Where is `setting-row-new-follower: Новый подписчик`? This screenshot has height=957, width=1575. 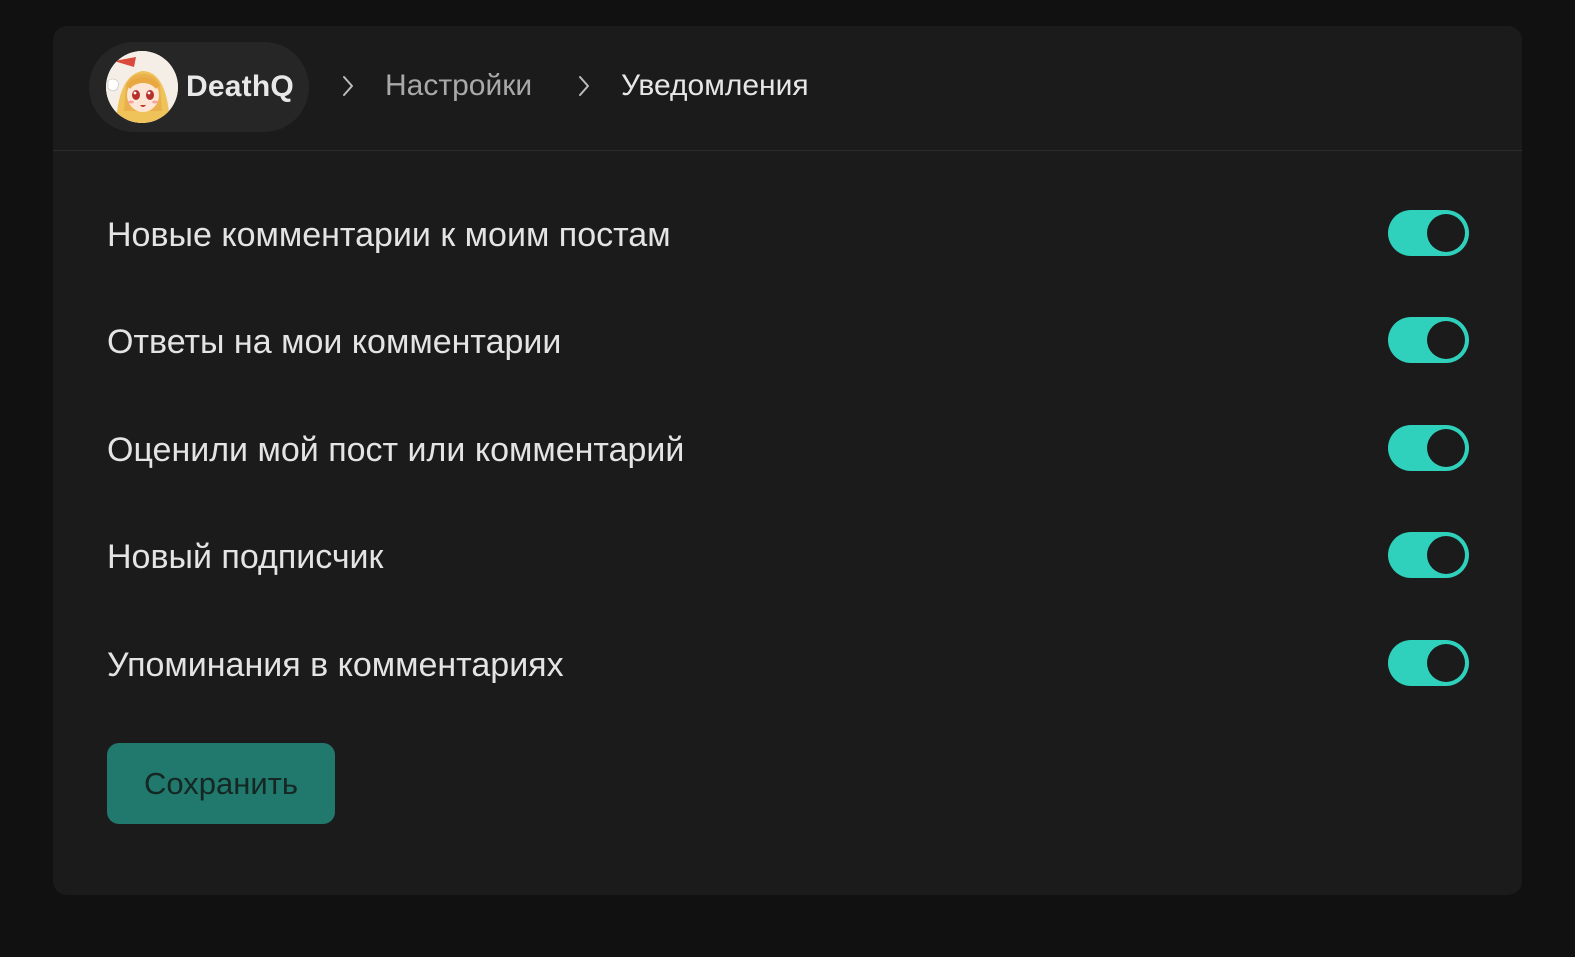 setting-row-new-follower: Новый подписчик is located at coordinates (788, 555).